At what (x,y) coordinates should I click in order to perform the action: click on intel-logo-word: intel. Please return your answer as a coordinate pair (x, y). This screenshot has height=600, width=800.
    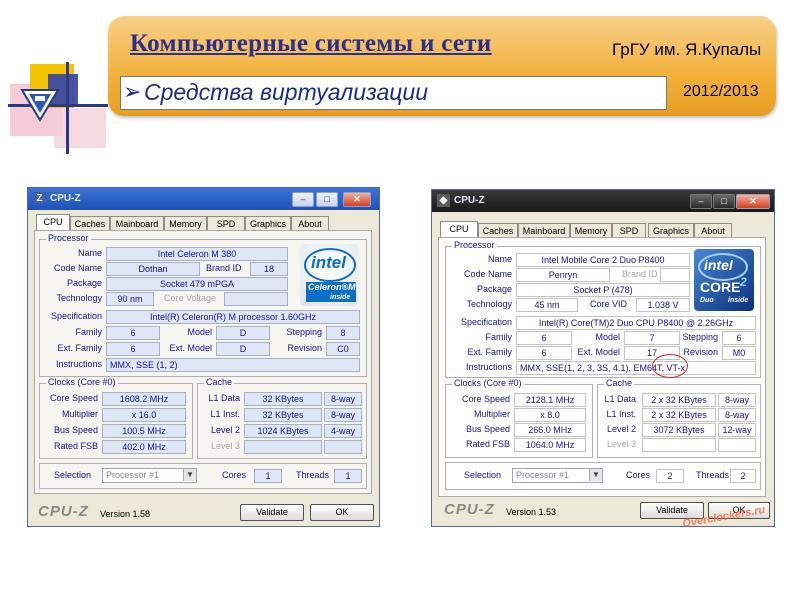
    Looking at the image, I should click on (718, 265).